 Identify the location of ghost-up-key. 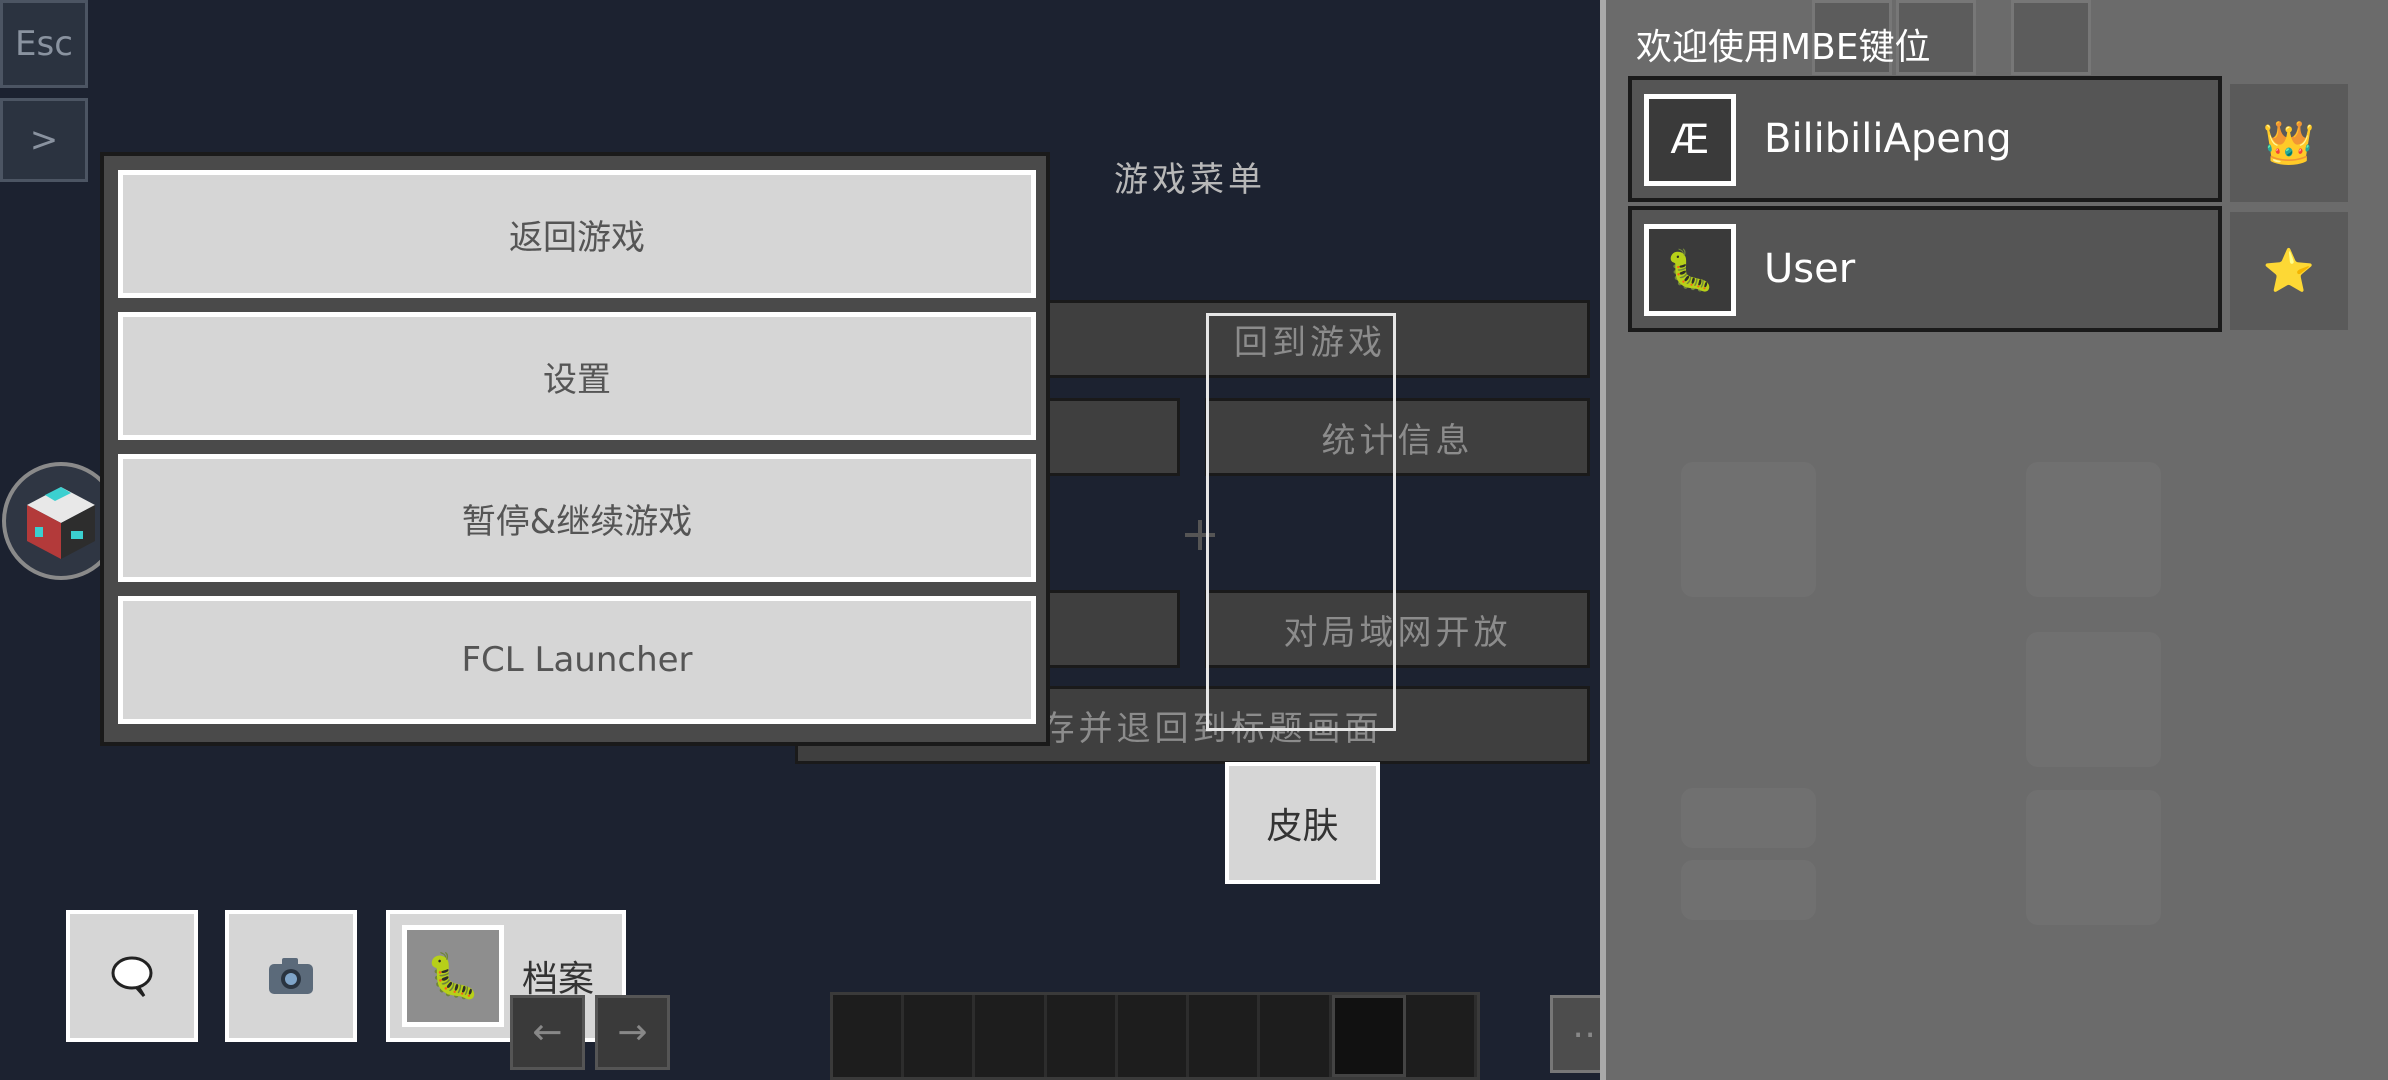
(1748, 818).